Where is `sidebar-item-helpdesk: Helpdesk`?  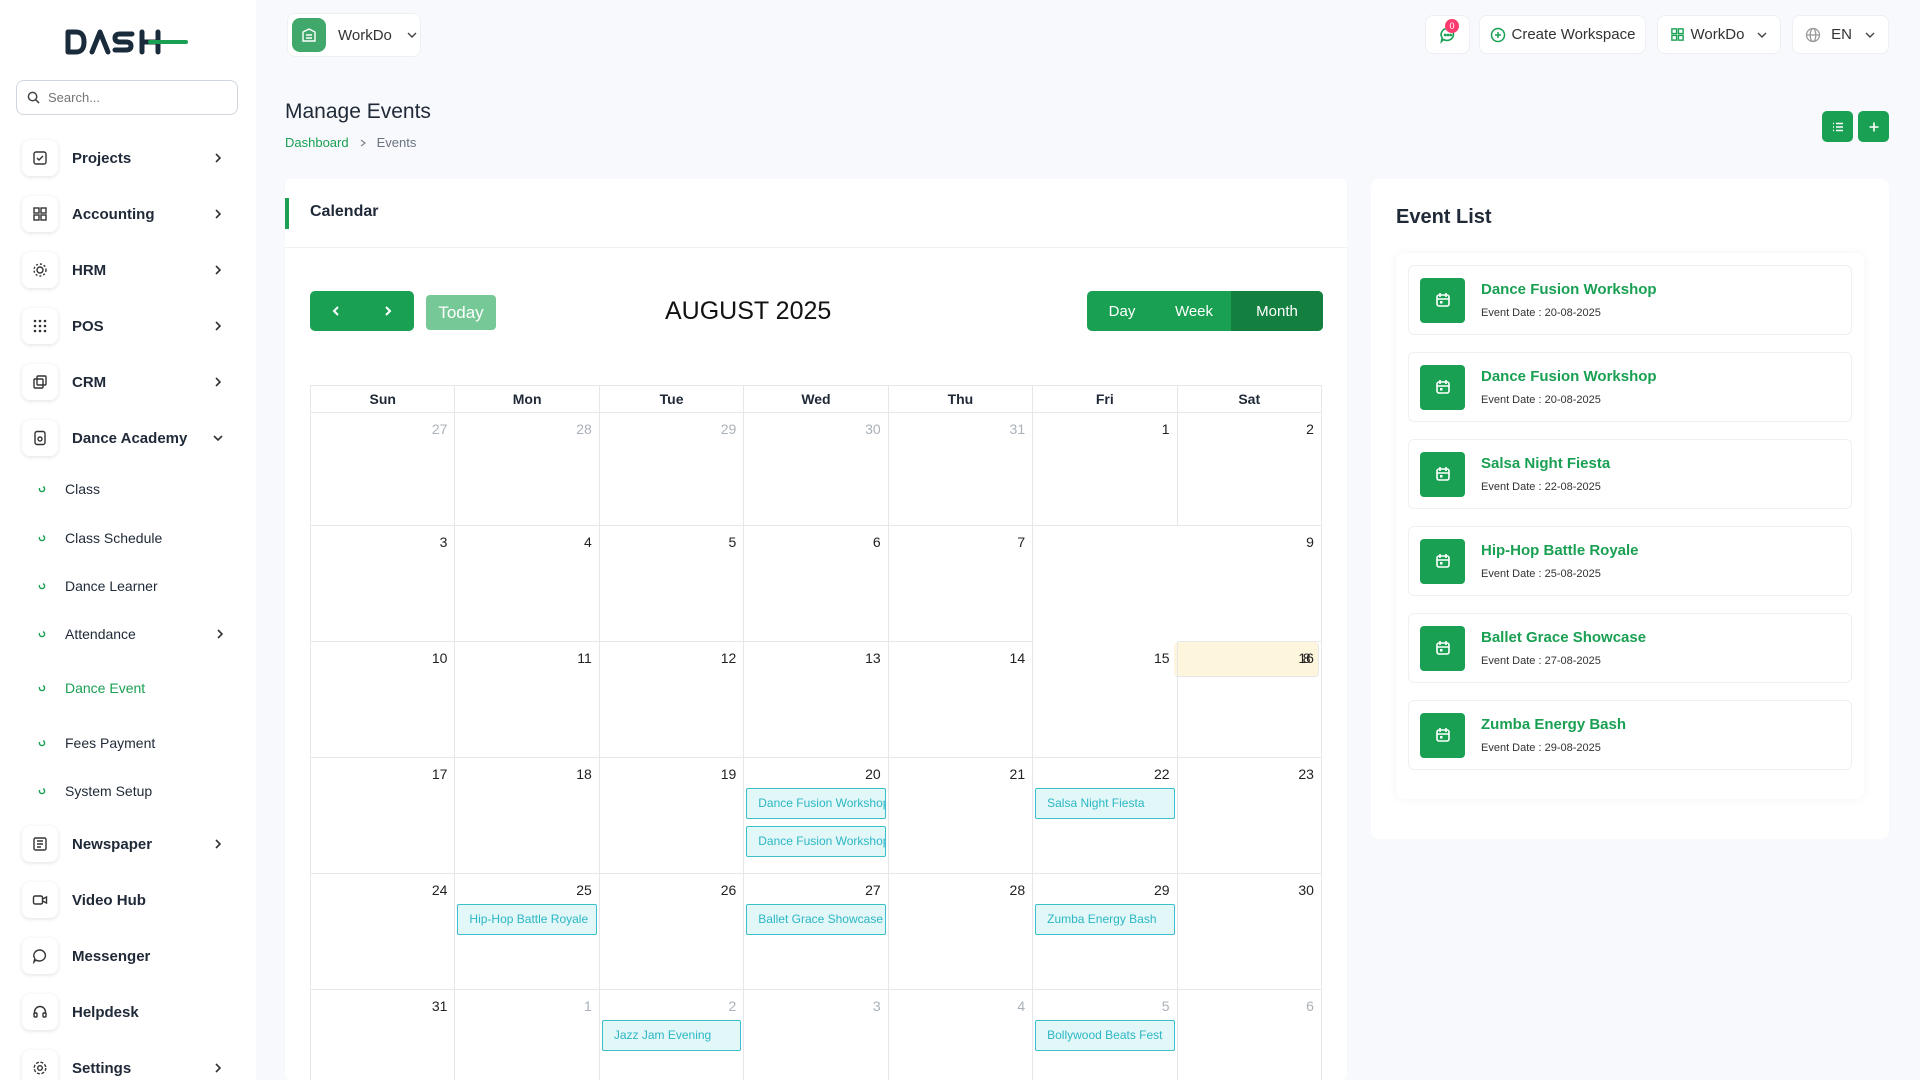
sidebar-item-helpdesk: Helpdesk is located at coordinates (127, 1012).